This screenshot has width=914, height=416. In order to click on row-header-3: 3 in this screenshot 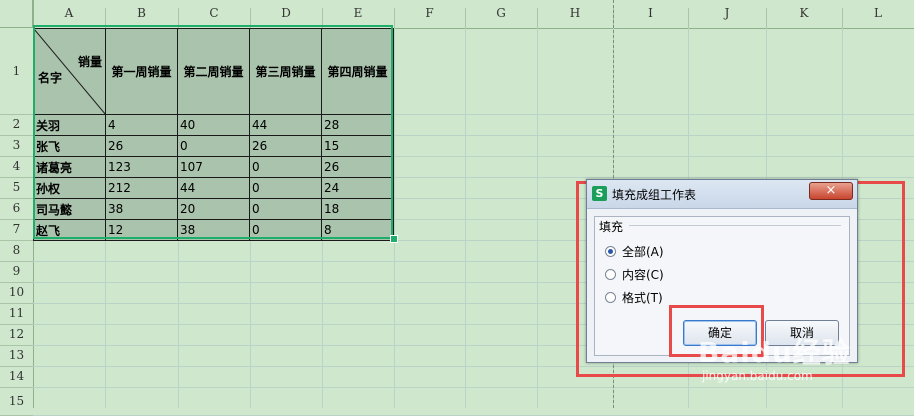, I will do `click(16, 145)`.